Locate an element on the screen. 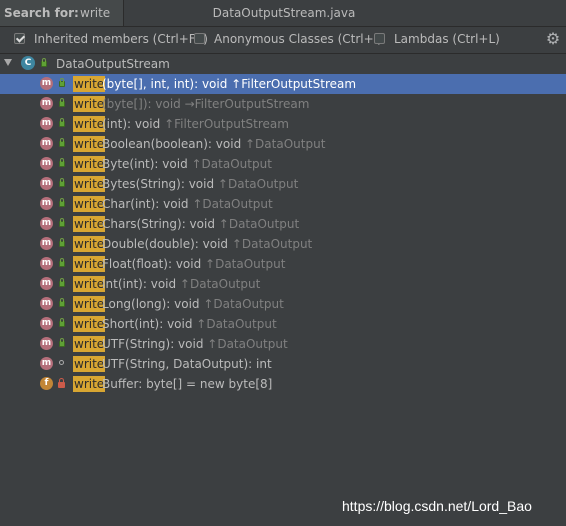  tree-row: m write Long(long): void ↑DataOutput is located at coordinates (283, 304).